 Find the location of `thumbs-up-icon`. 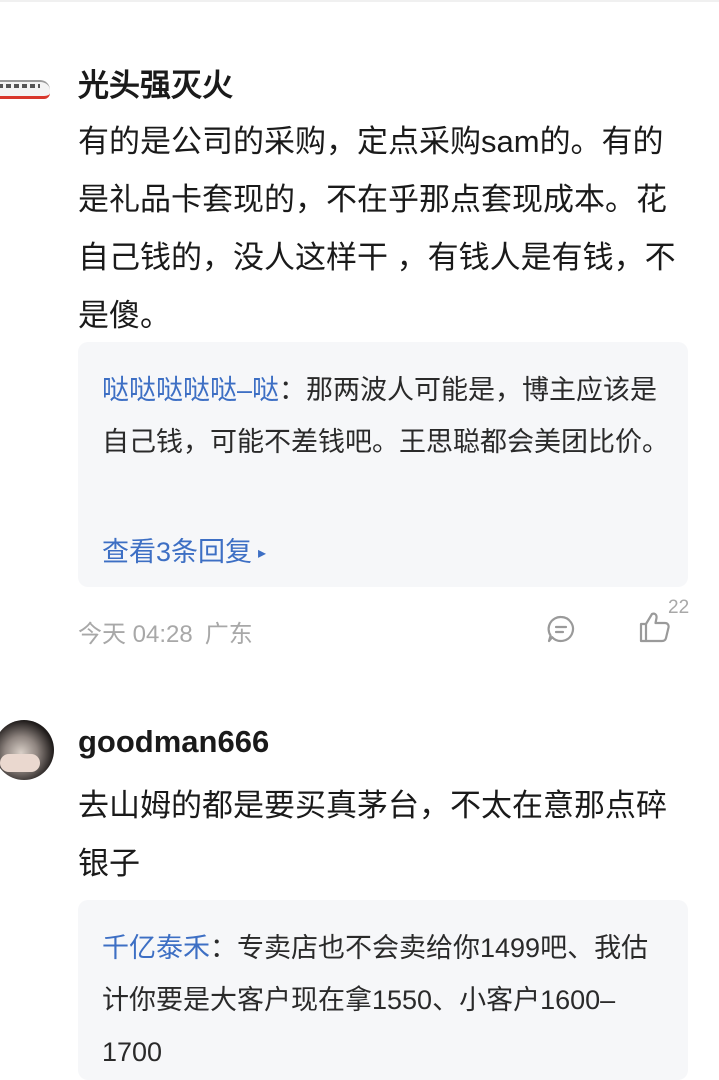

thumbs-up-icon is located at coordinates (655, 627).